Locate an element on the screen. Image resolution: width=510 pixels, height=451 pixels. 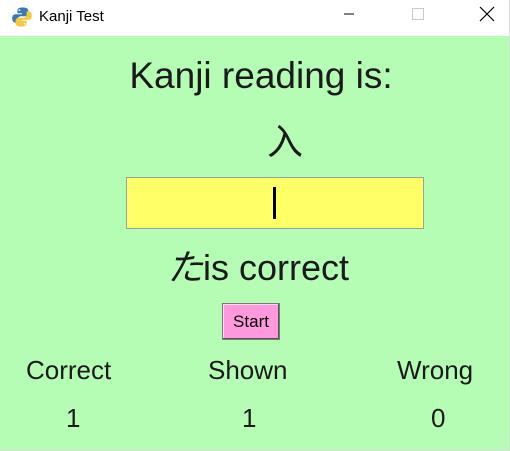
reading-input is located at coordinates (275, 203).